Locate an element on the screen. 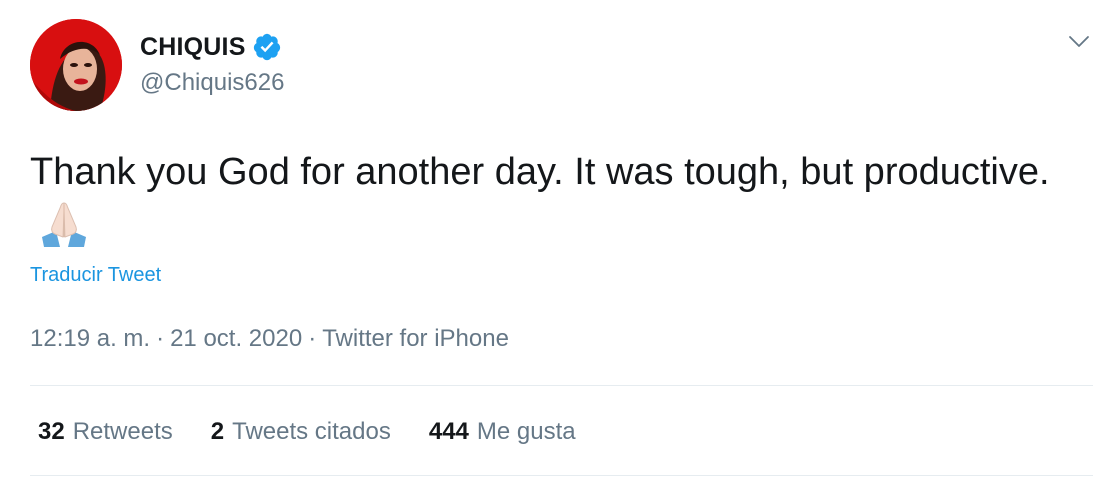 The height and width of the screenshot is (483, 1119). tweet-source: Twitter for iPhone is located at coordinates (415, 338).